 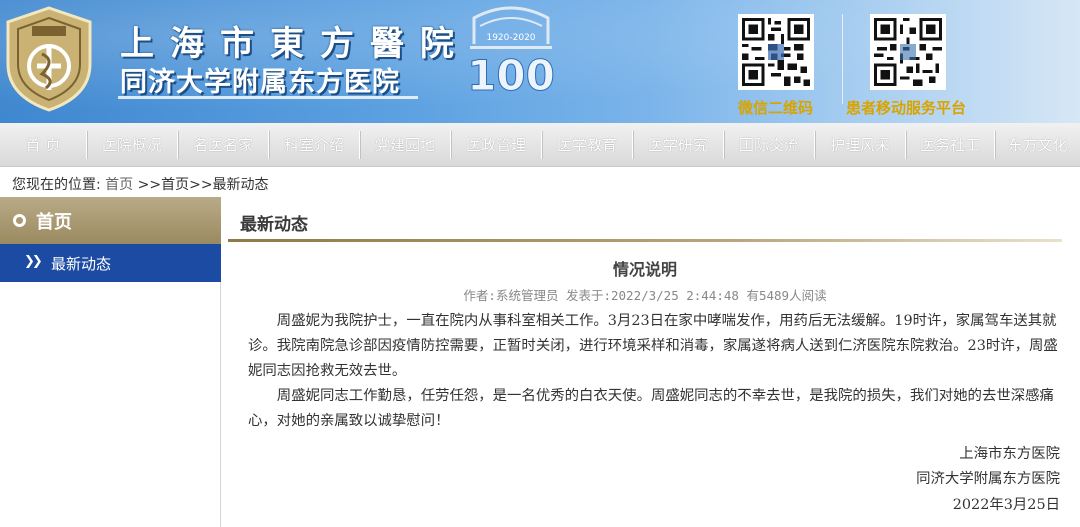 What do you see at coordinates (496, 145) in the screenshot?
I see `nav-medical-administration: 医政管理` at bounding box center [496, 145].